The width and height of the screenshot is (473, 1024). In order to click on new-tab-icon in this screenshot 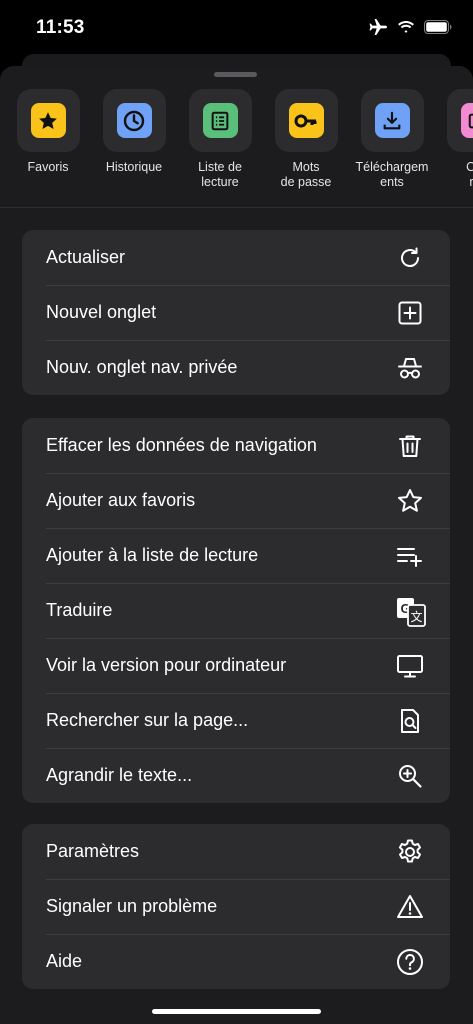, I will do `click(410, 313)`.